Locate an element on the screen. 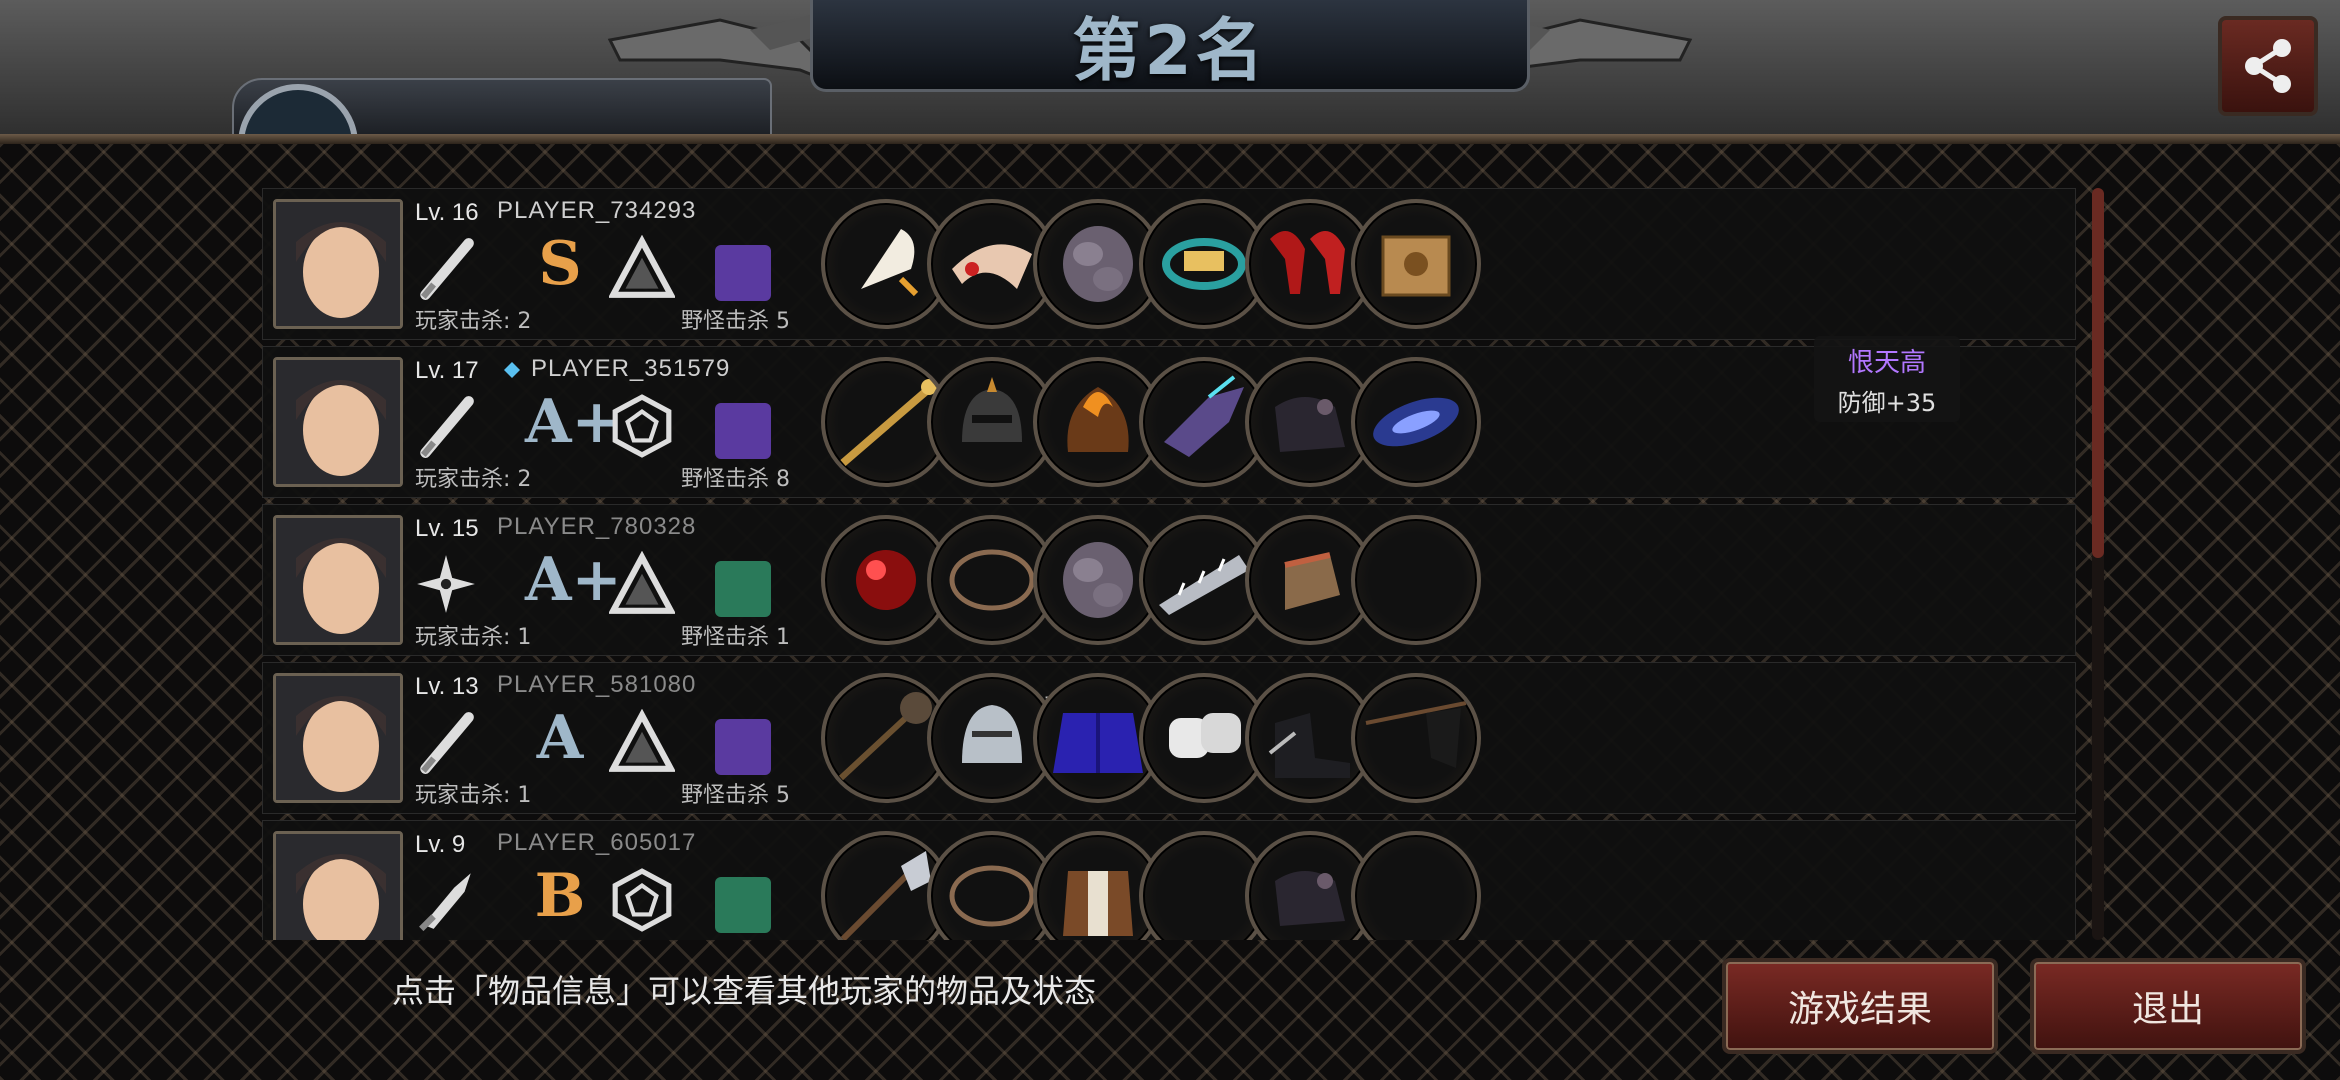  rank-title-plate: 第2名 is located at coordinates (1170, 46).